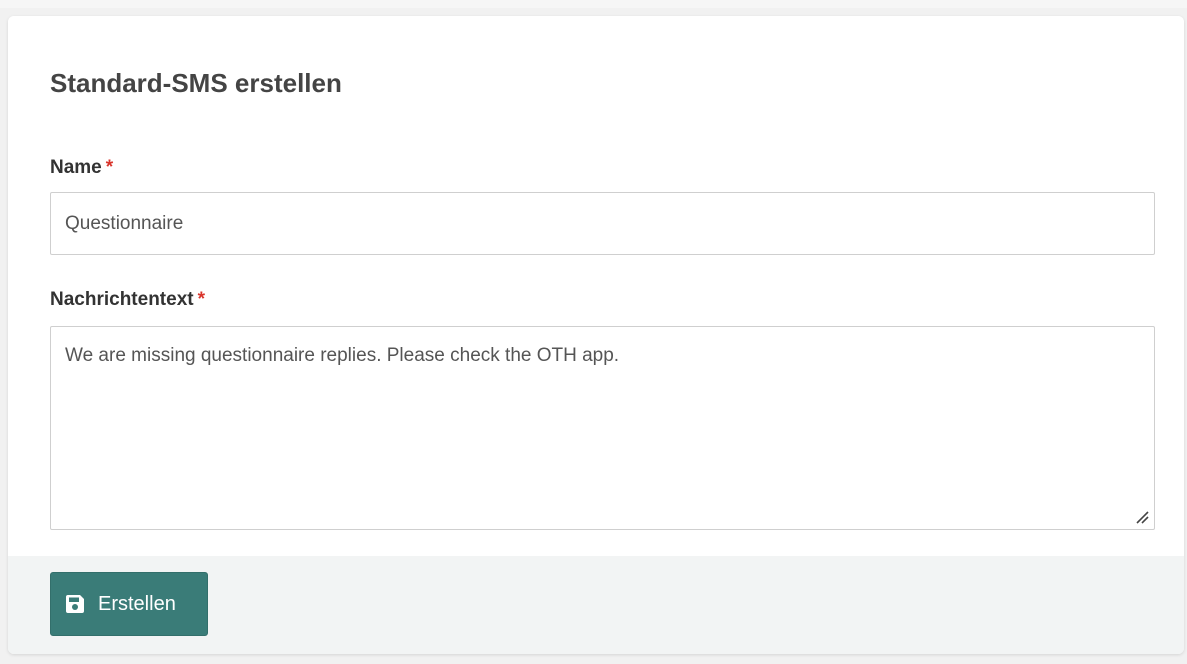  I want to click on card-title: Standard-SMS erstellen, so click(196, 83).